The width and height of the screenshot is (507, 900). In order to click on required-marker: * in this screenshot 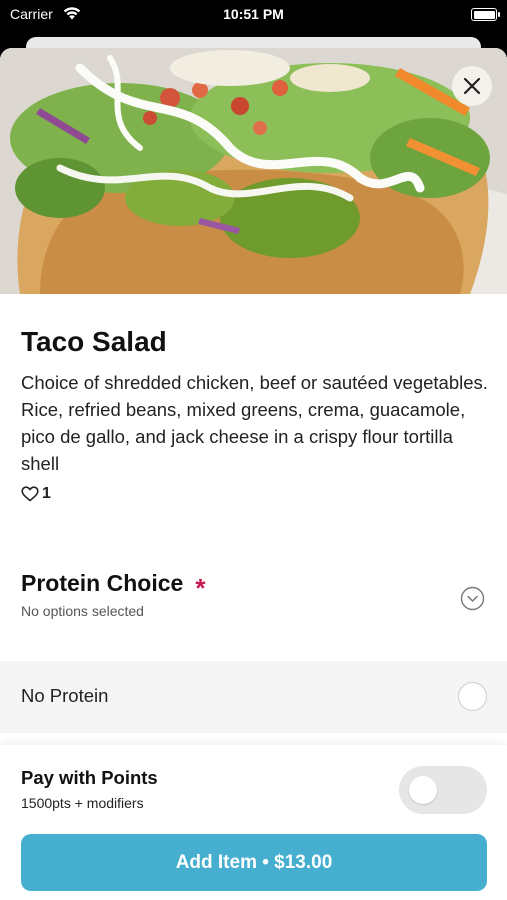, I will do `click(200, 587)`.